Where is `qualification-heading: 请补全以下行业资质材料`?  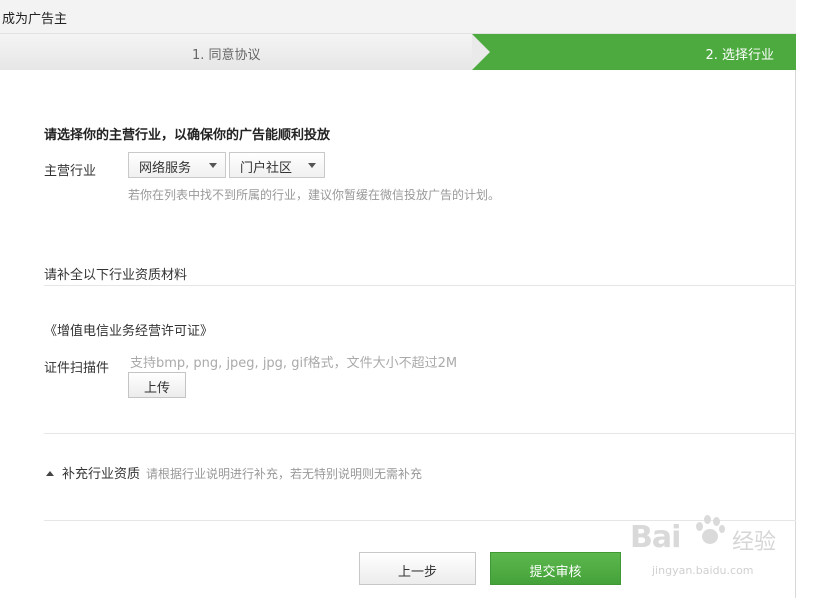 qualification-heading: 请补全以下行业资质材料 is located at coordinates (116, 275).